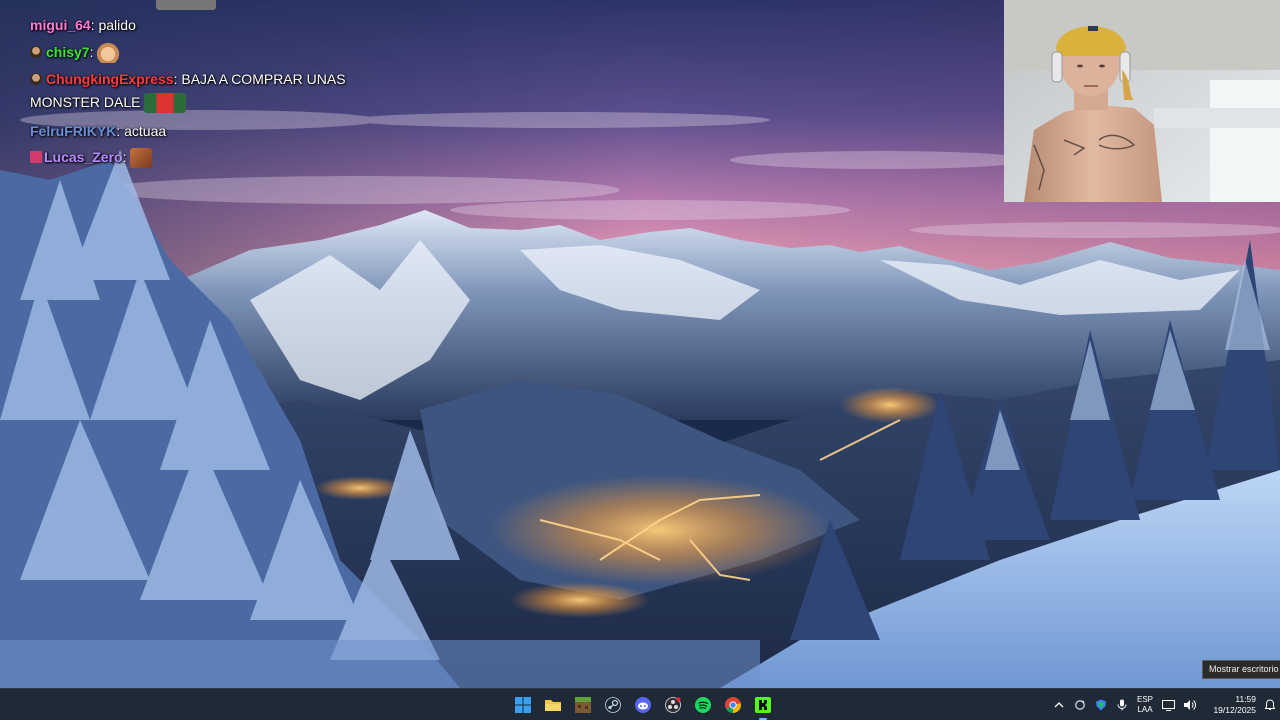  I want to click on steam-icon, so click(613, 705).